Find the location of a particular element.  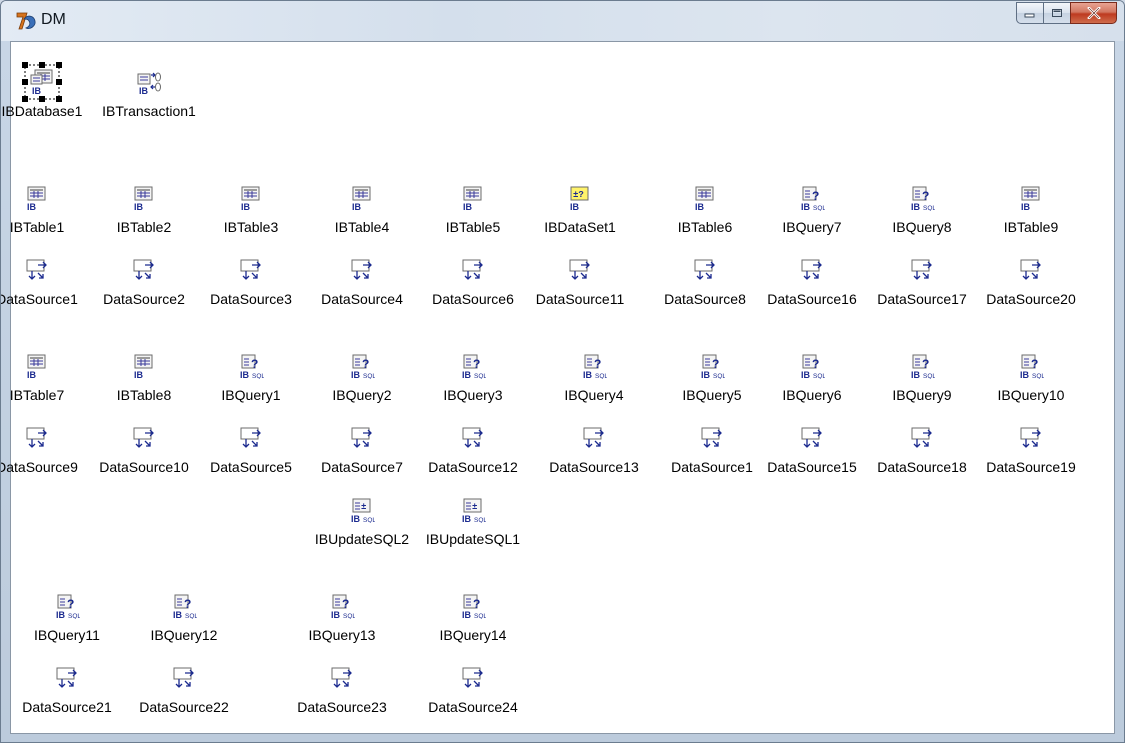

component-datasource: DataSource12 is located at coordinates (473, 450).